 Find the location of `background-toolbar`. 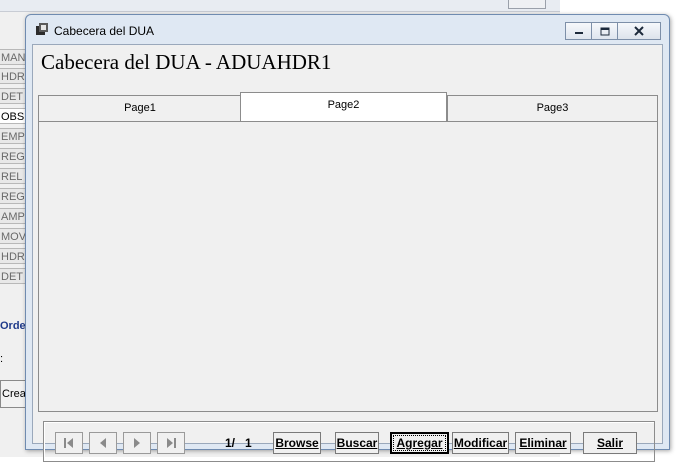

background-toolbar is located at coordinates (280, 6).